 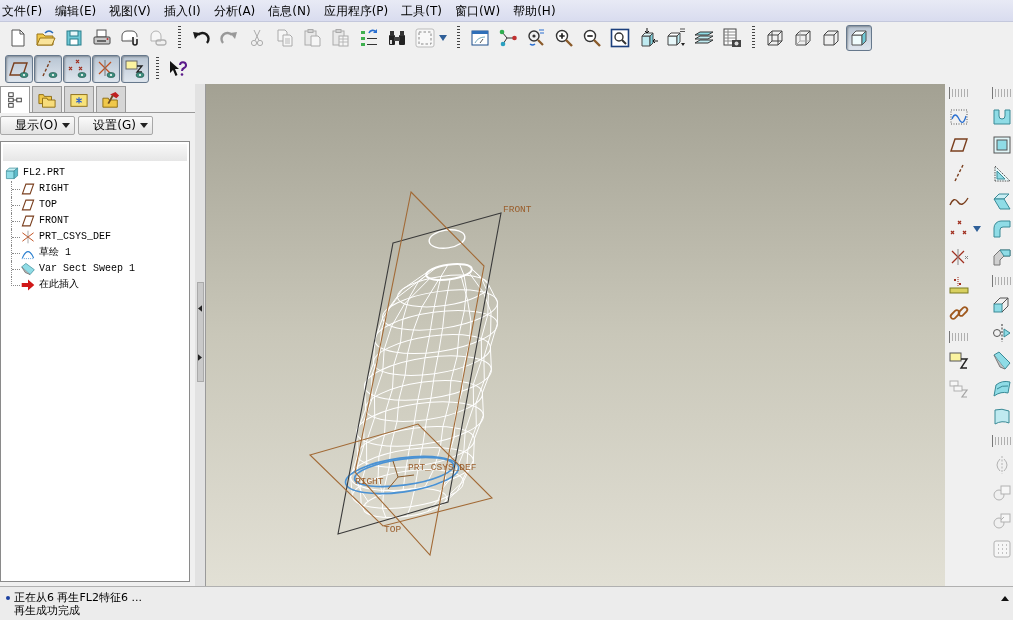 I want to click on plane-eye-button, so click(x=19, y=69).